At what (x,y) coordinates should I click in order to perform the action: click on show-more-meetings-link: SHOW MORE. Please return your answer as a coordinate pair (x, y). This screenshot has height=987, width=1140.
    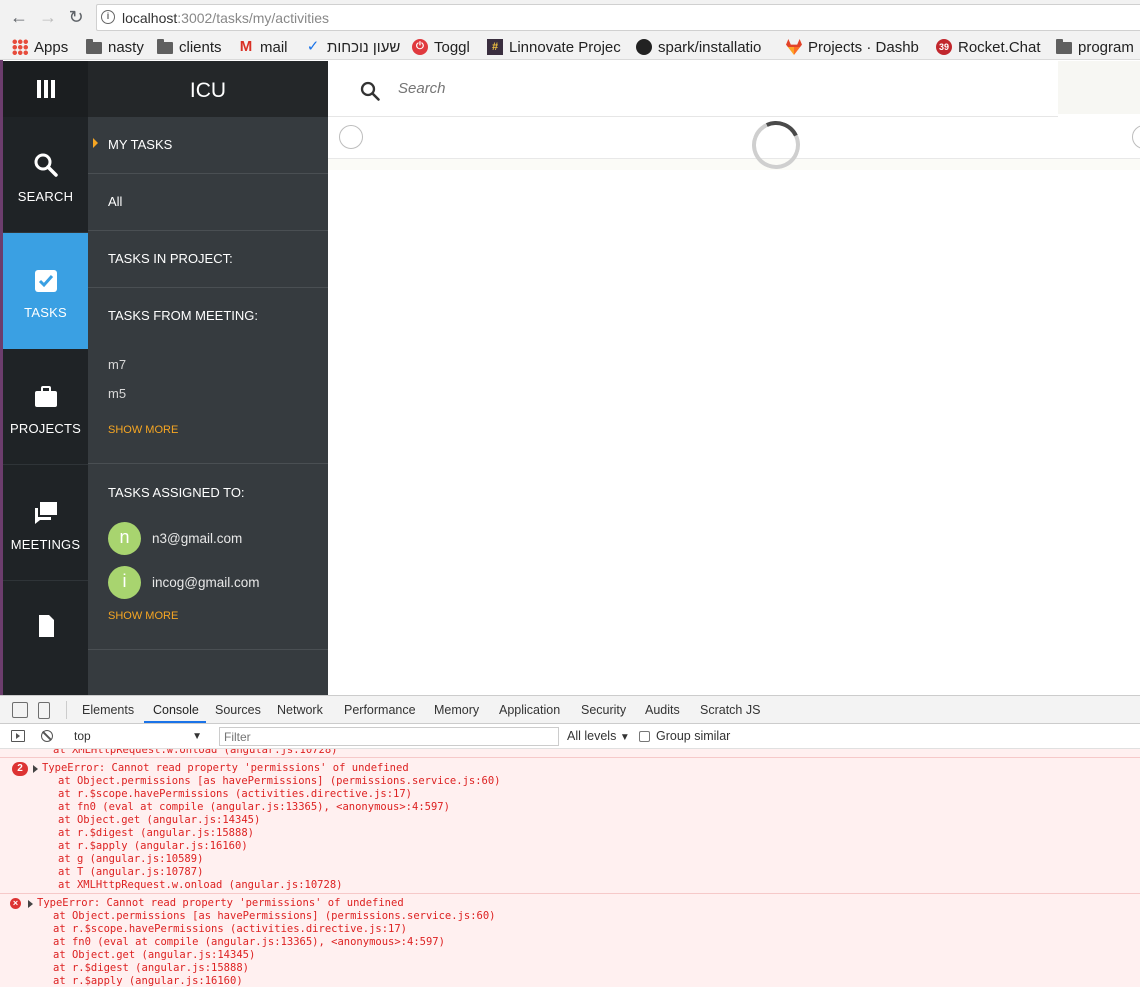
    Looking at the image, I should click on (143, 430).